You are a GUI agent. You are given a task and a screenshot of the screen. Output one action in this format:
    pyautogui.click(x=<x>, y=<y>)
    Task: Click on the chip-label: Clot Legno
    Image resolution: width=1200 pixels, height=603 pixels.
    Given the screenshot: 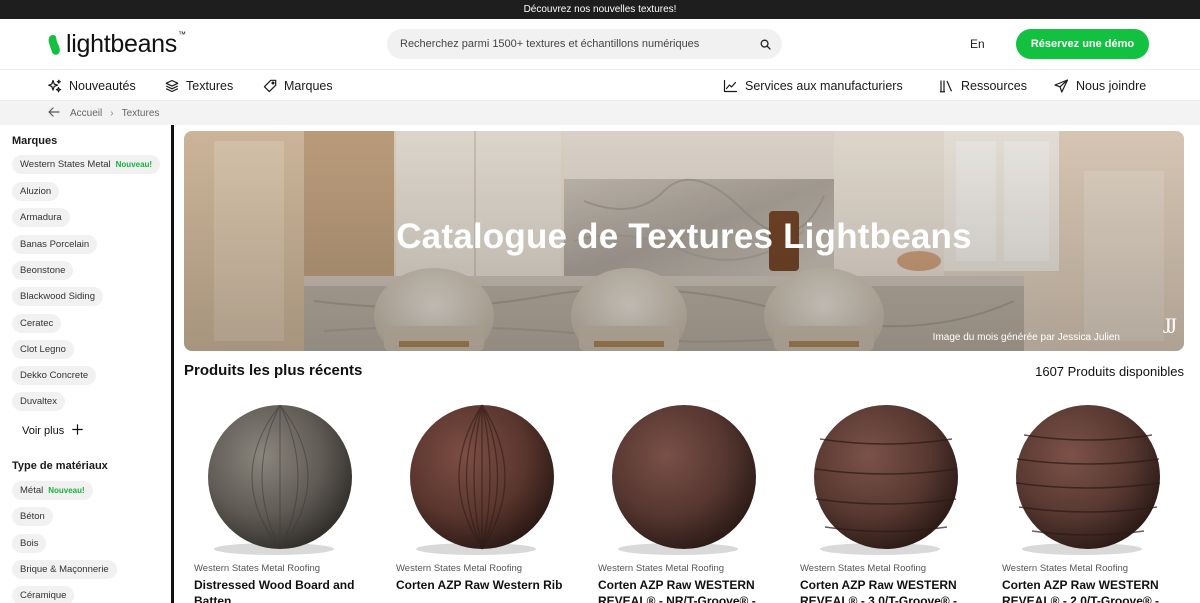 What is the action you would take?
    pyautogui.click(x=43, y=349)
    